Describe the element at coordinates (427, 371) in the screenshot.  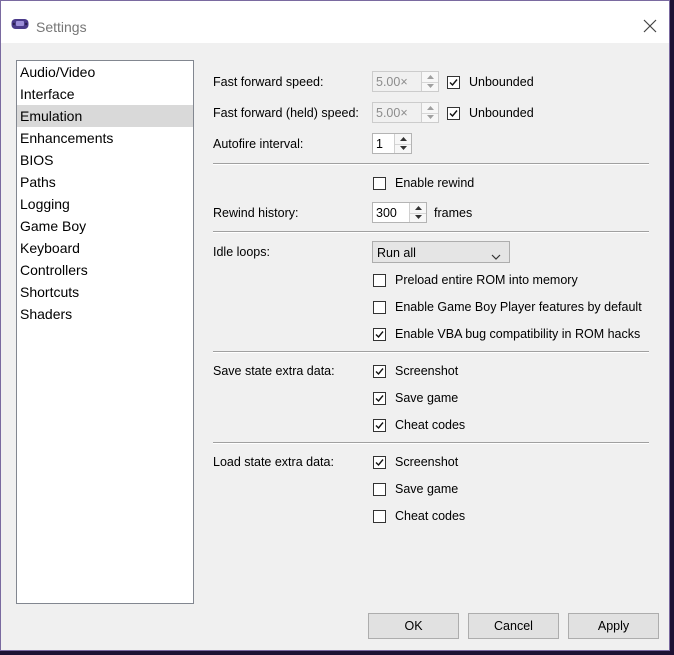
I see `save-state-screenshot-label: Screenshot` at that location.